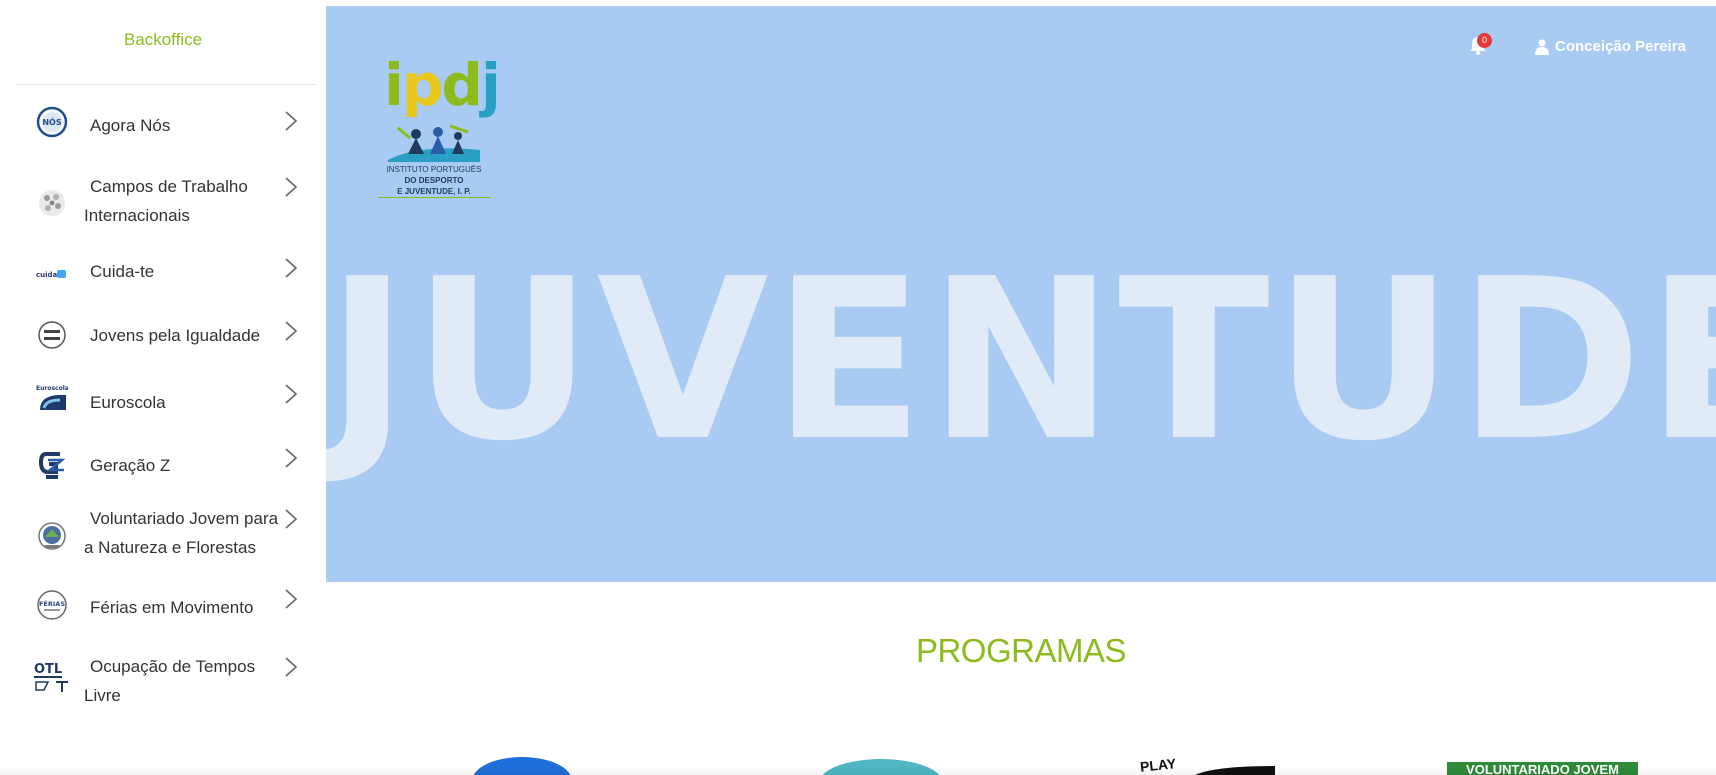 The height and width of the screenshot is (775, 1716). What do you see at coordinates (52, 397) in the screenshot?
I see `euroscola-logo-icon: Euroscola` at bounding box center [52, 397].